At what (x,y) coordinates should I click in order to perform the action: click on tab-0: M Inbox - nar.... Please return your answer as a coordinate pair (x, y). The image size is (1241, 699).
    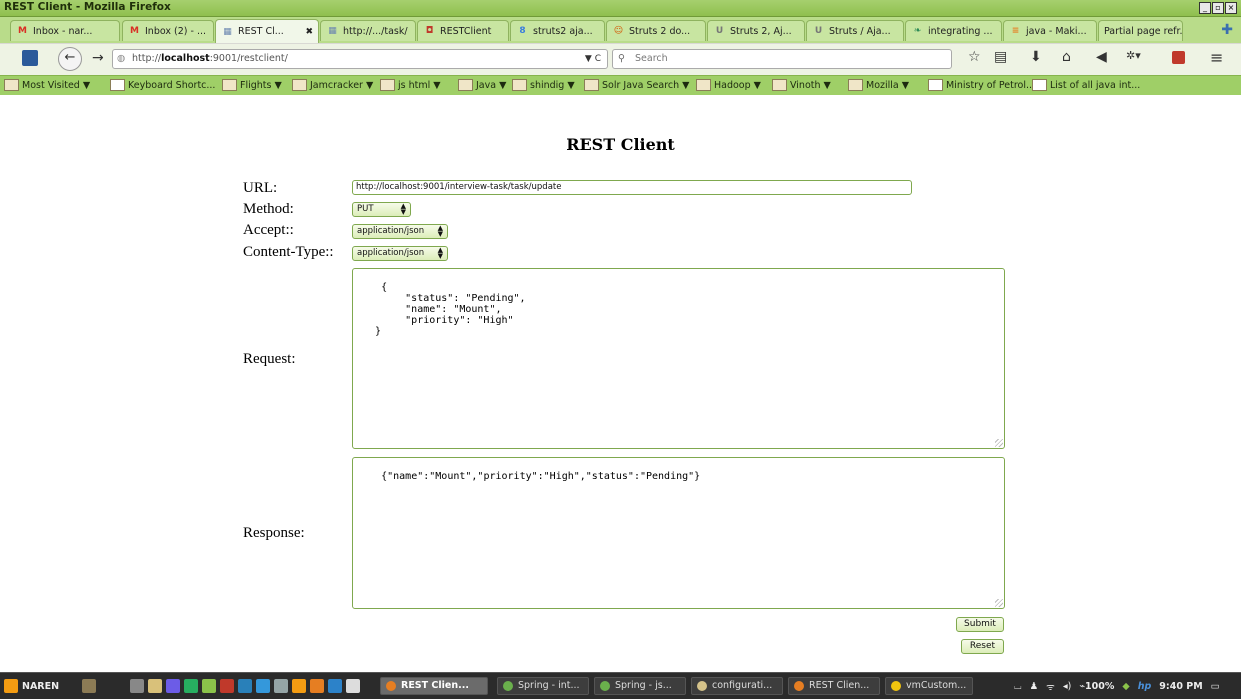
    Looking at the image, I should click on (65, 30).